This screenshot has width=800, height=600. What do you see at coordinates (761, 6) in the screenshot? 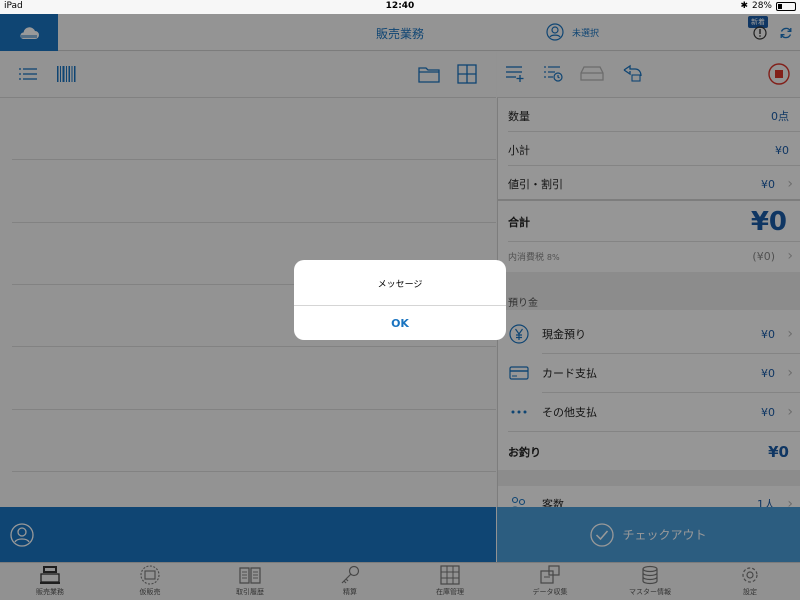
I see `battery-percent: 28%` at bounding box center [761, 6].